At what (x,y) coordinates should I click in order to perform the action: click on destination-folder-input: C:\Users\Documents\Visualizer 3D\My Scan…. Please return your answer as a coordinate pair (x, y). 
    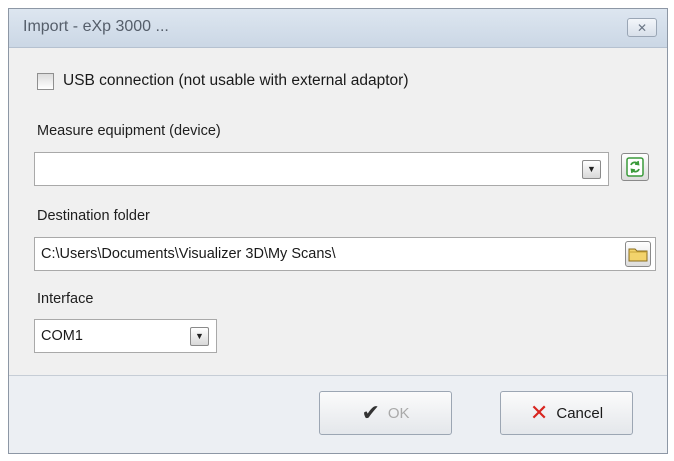
    Looking at the image, I should click on (345, 254).